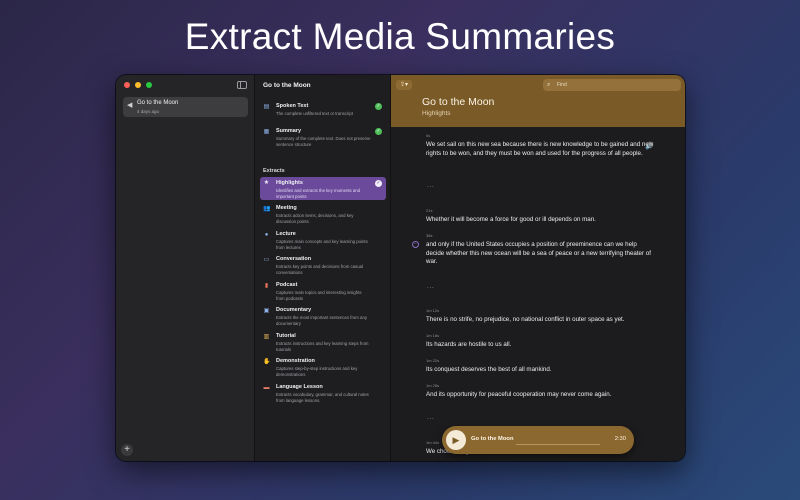  What do you see at coordinates (620, 439) in the screenshot?
I see `player-duration: 2:30` at bounding box center [620, 439].